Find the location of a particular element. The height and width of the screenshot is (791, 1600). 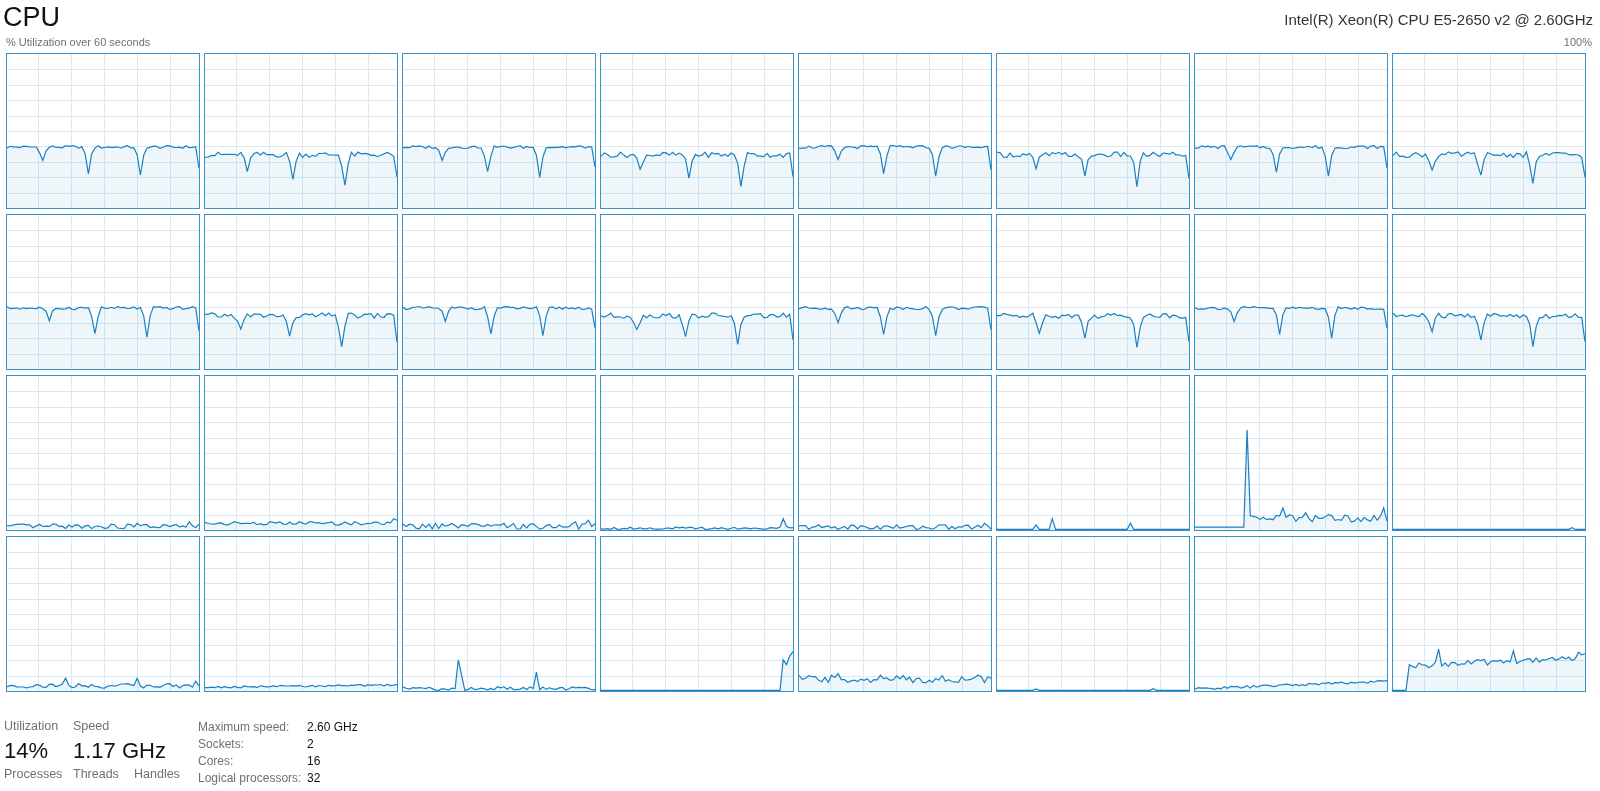

detail-value: 2 is located at coordinates (310, 744).